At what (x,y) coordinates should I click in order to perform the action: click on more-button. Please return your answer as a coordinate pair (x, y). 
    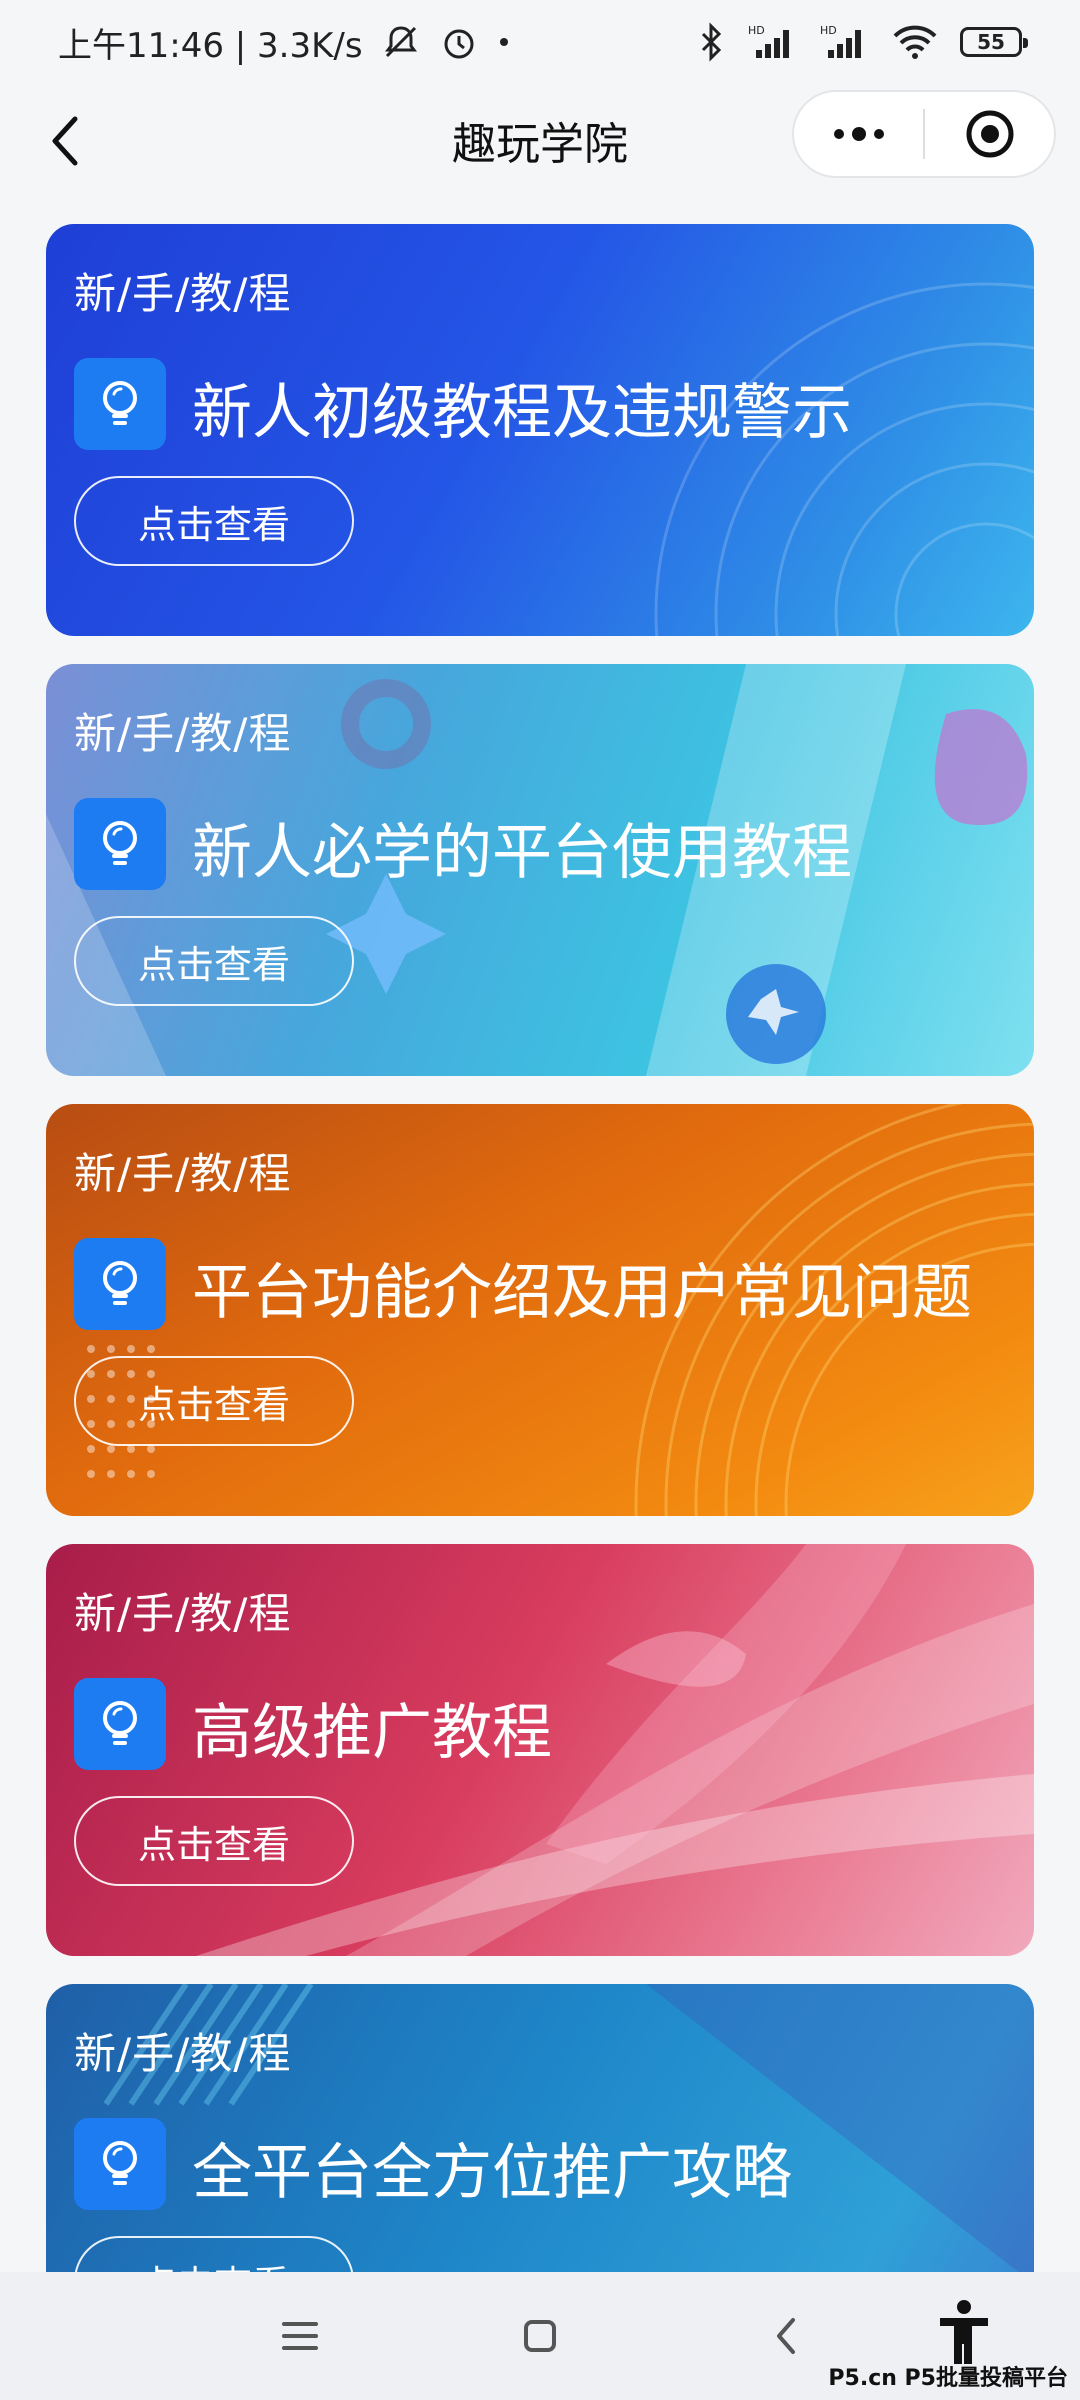
    Looking at the image, I should click on (858, 134).